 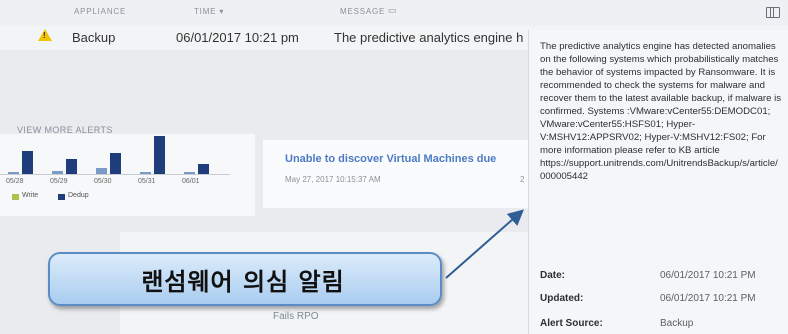 I want to click on annotation-arrow-icon, so click(x=485, y=244).